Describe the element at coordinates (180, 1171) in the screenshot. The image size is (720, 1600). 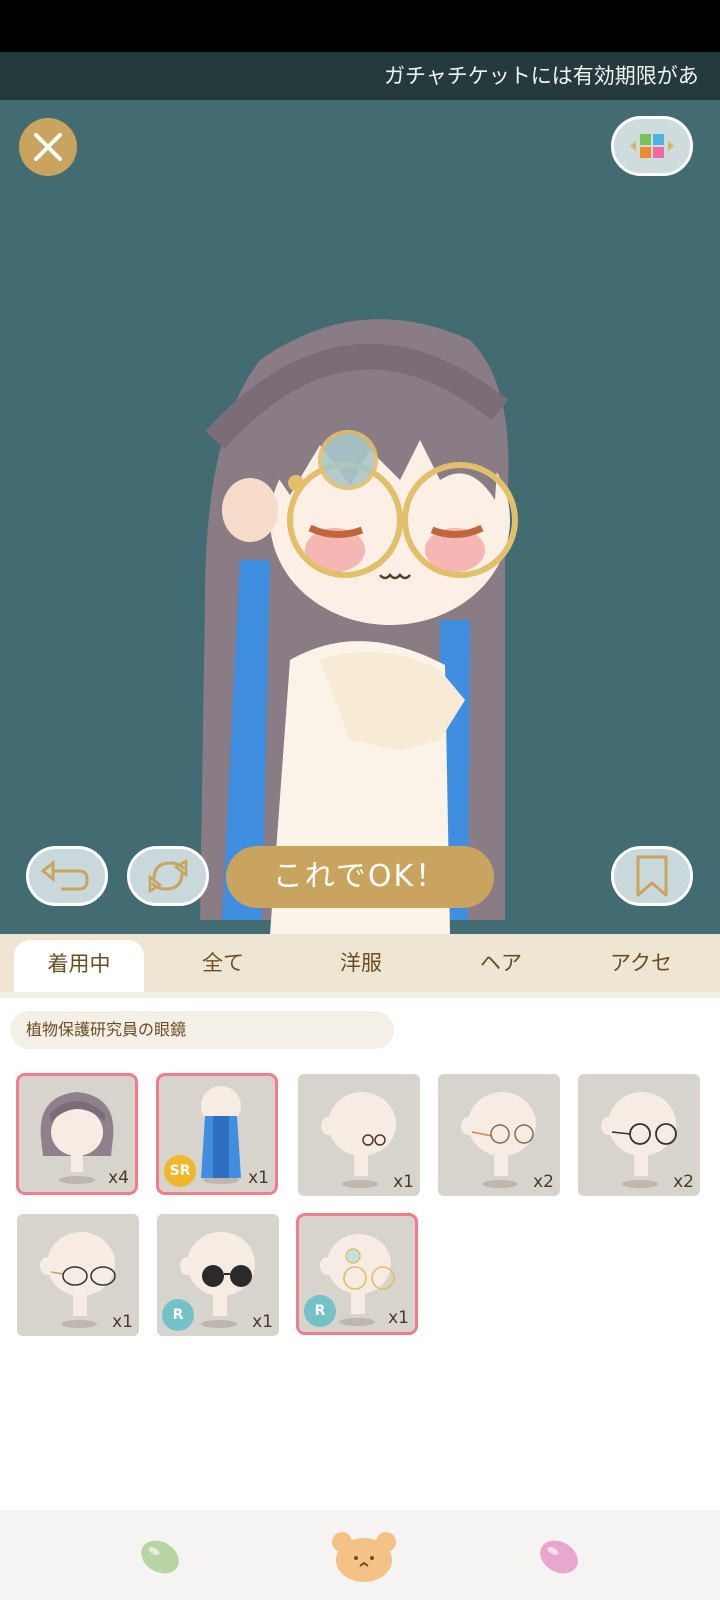
I see `rarity-badge-sr: SR` at that location.